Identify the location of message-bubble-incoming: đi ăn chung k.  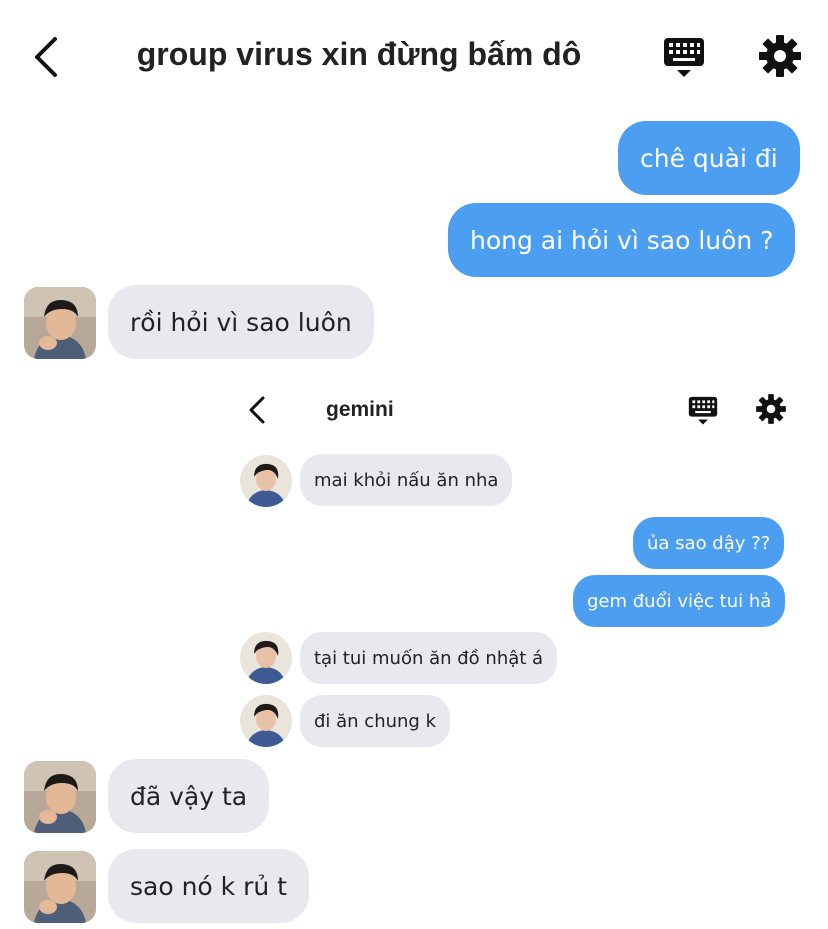
(375, 721).